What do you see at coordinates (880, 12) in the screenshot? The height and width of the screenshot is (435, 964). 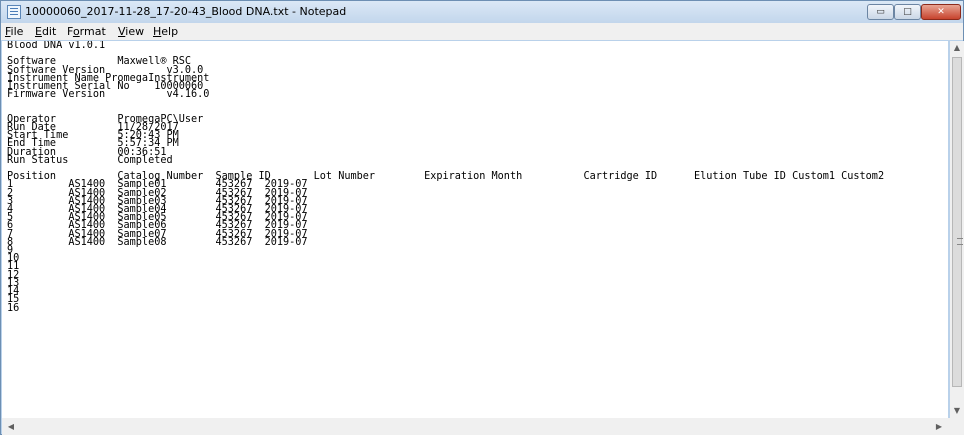 I see `minimize-button: ▭` at bounding box center [880, 12].